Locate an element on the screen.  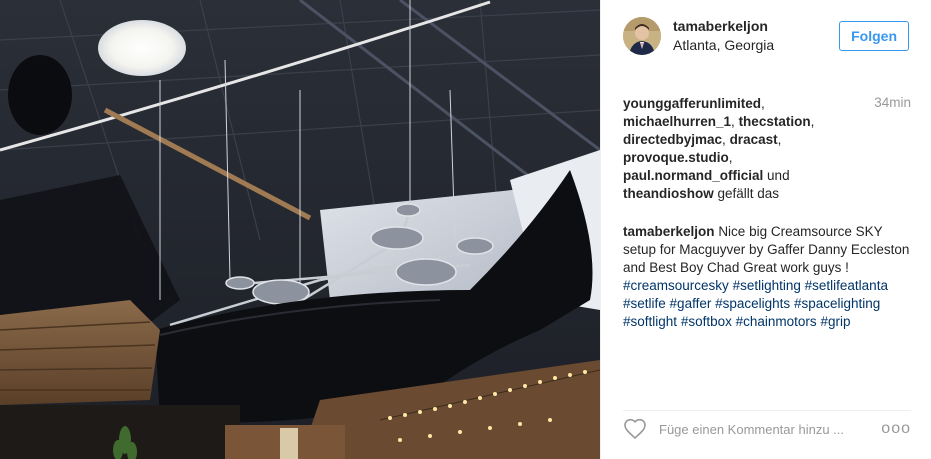
hashtag-link: #setlife is located at coordinates (644, 303).